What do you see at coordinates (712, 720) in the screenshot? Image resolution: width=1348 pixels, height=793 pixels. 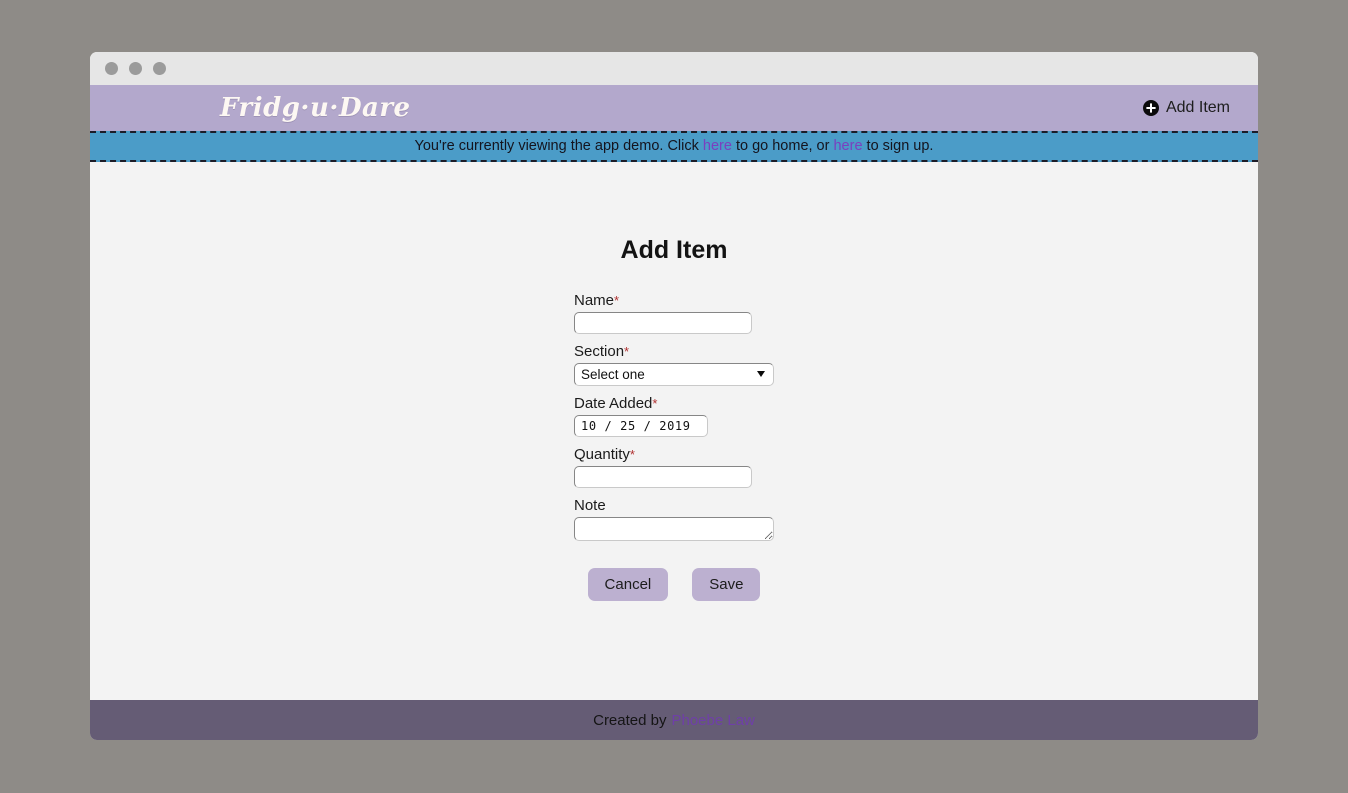 I see `footer-author-link: Phoebe Law` at bounding box center [712, 720].